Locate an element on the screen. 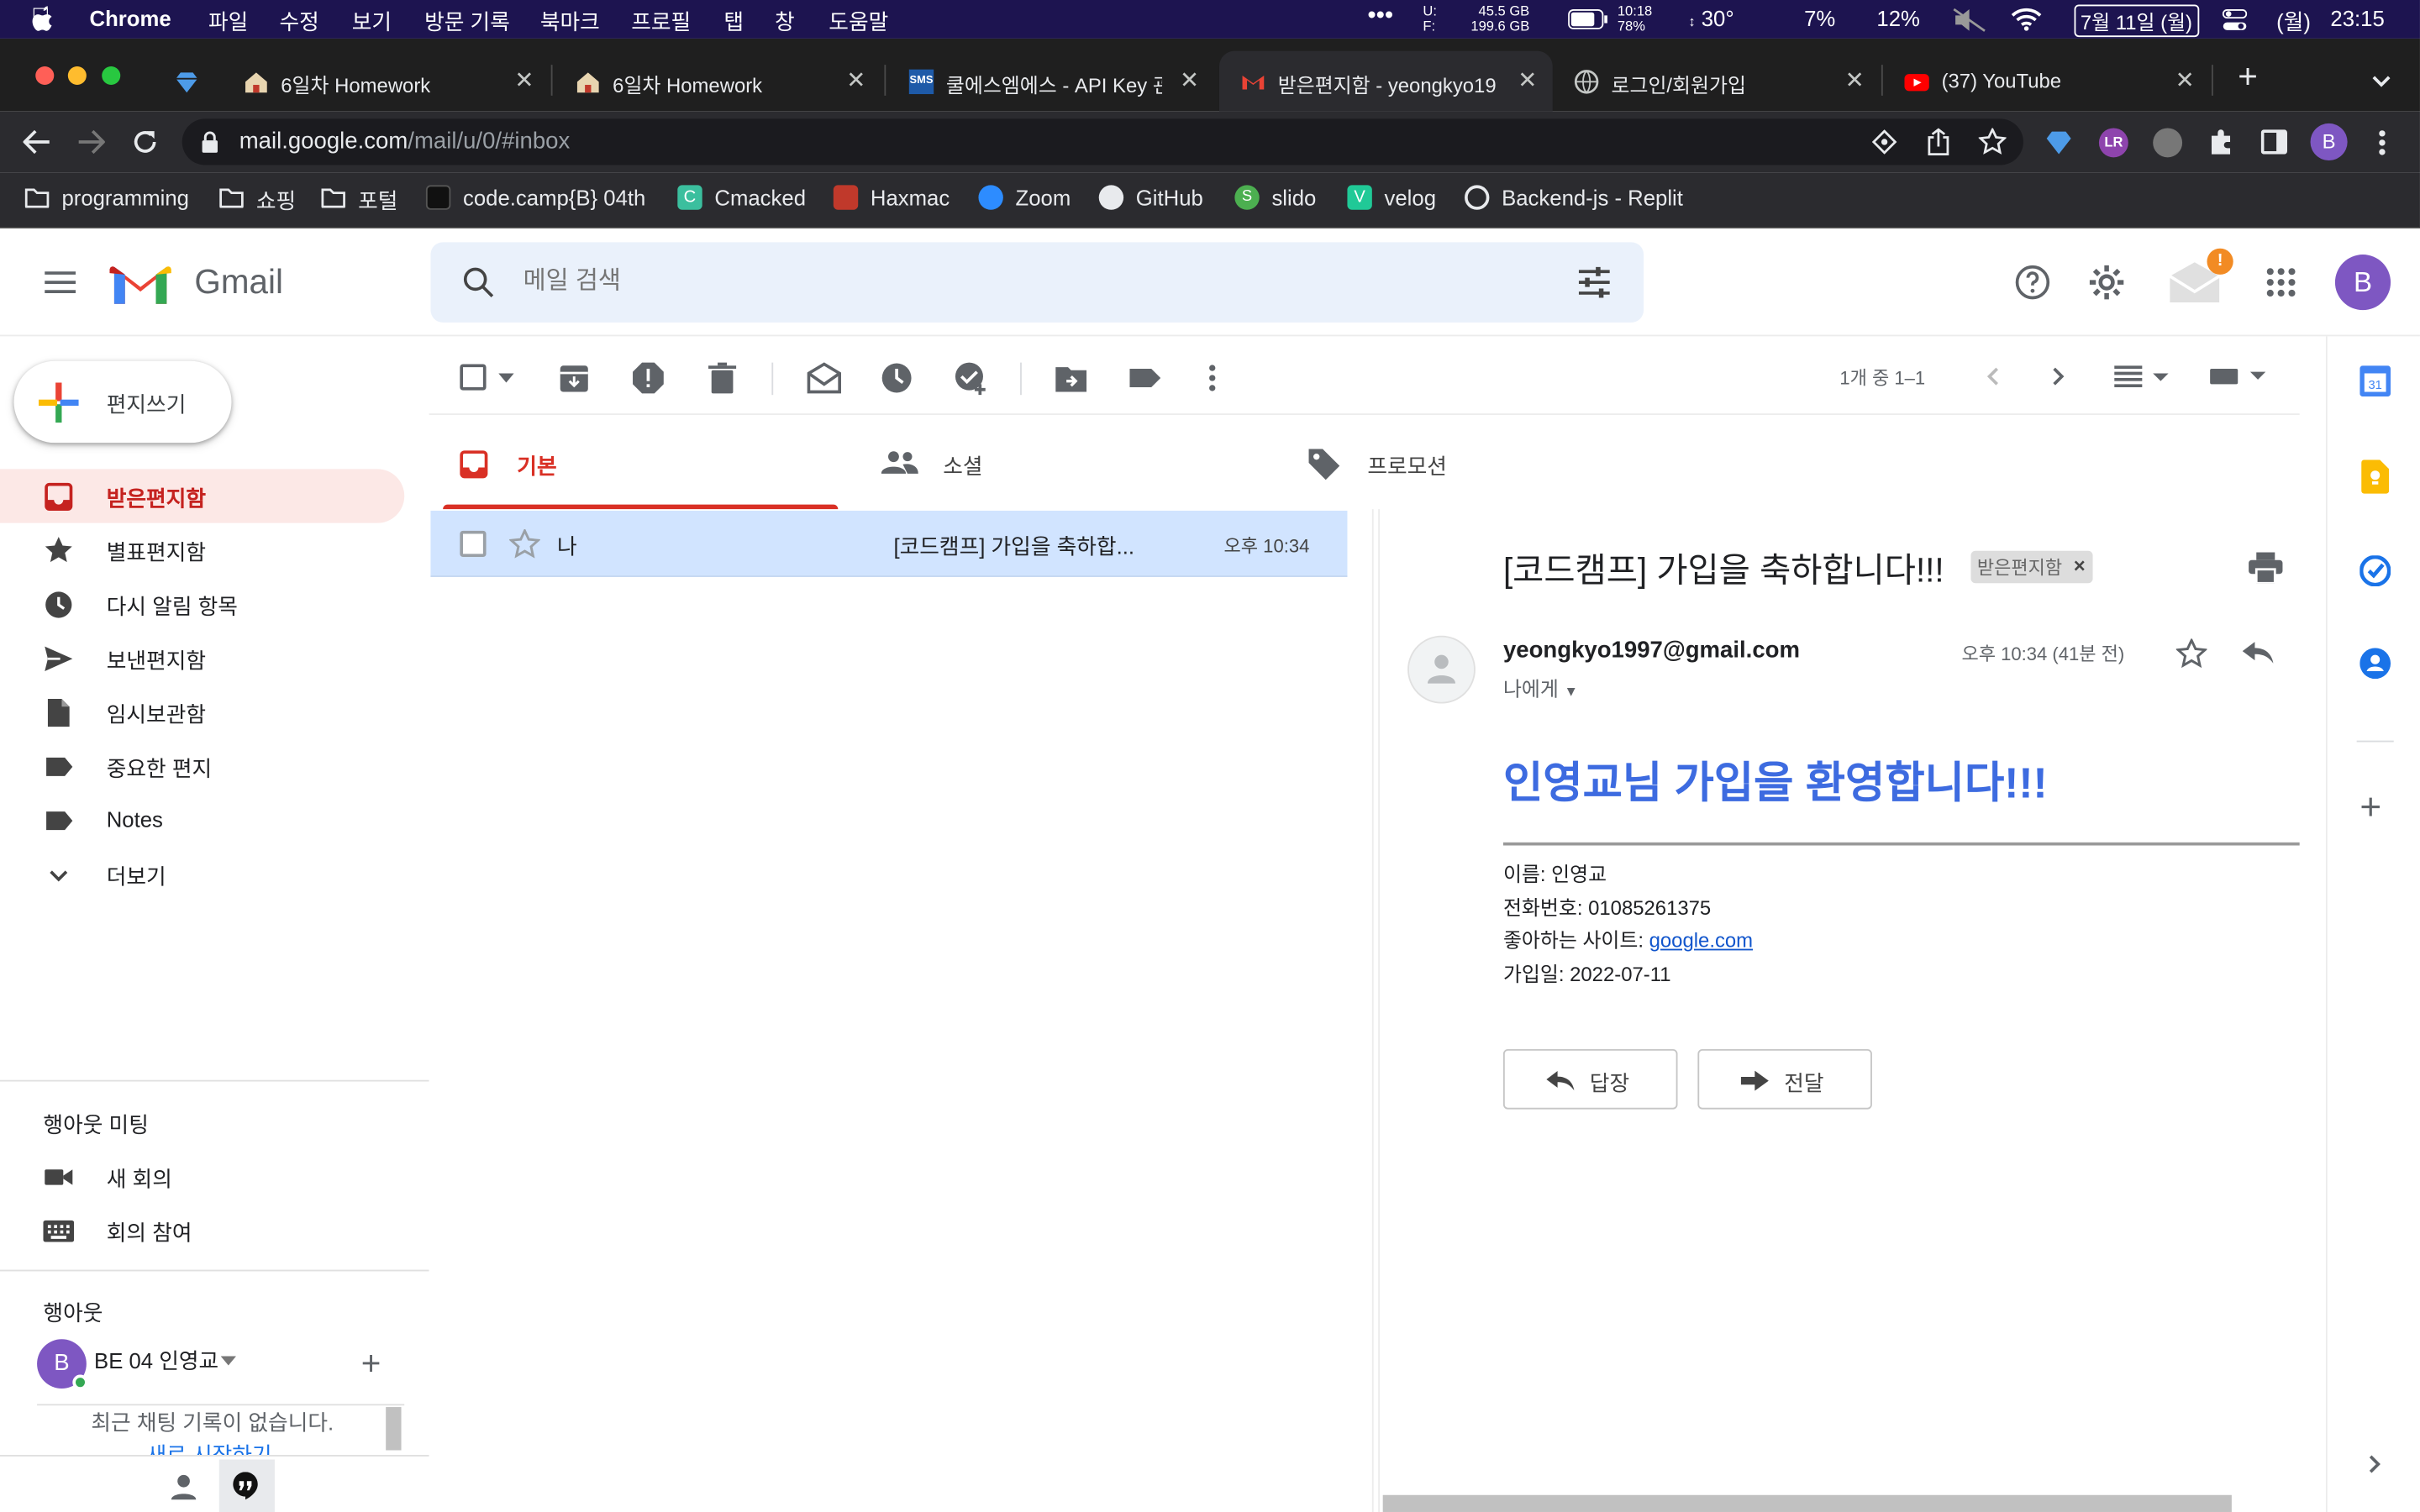  window-minimize-button is located at coordinates (77, 76).